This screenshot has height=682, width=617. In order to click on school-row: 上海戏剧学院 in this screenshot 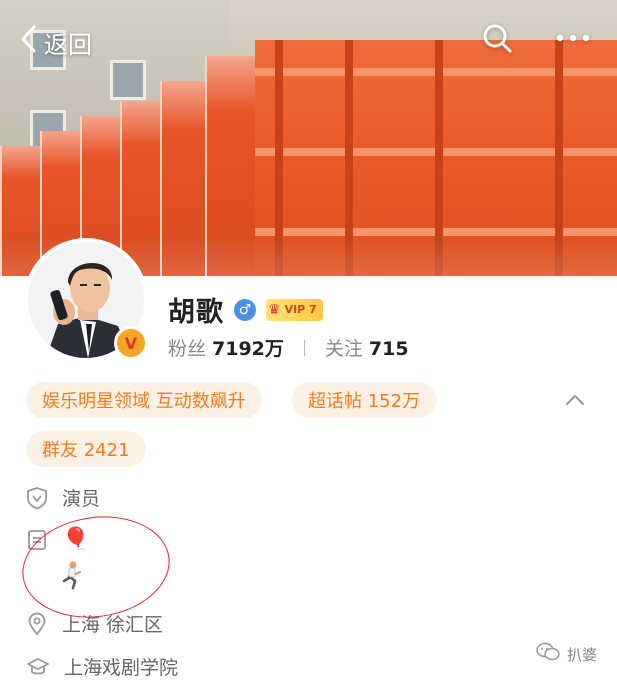, I will do `click(102, 666)`.